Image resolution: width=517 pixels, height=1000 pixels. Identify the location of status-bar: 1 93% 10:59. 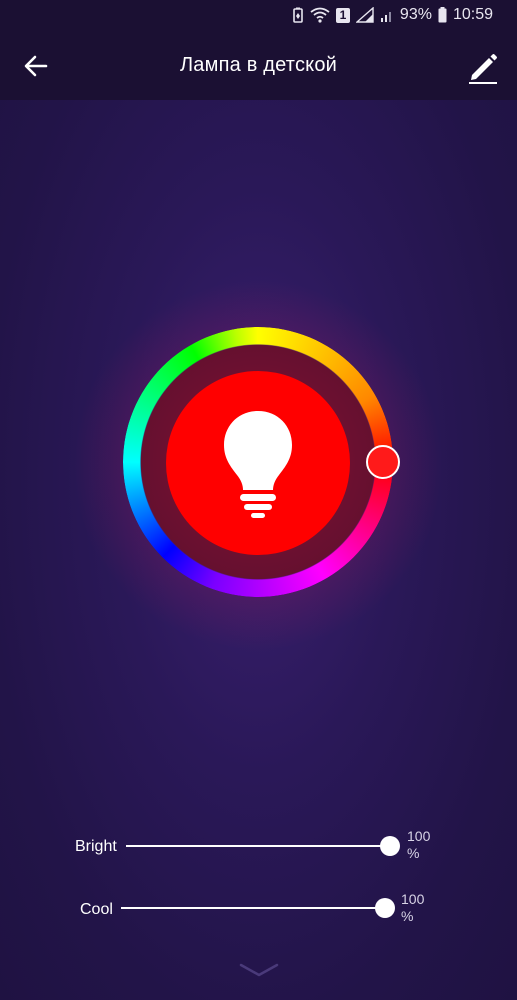
(258, 16).